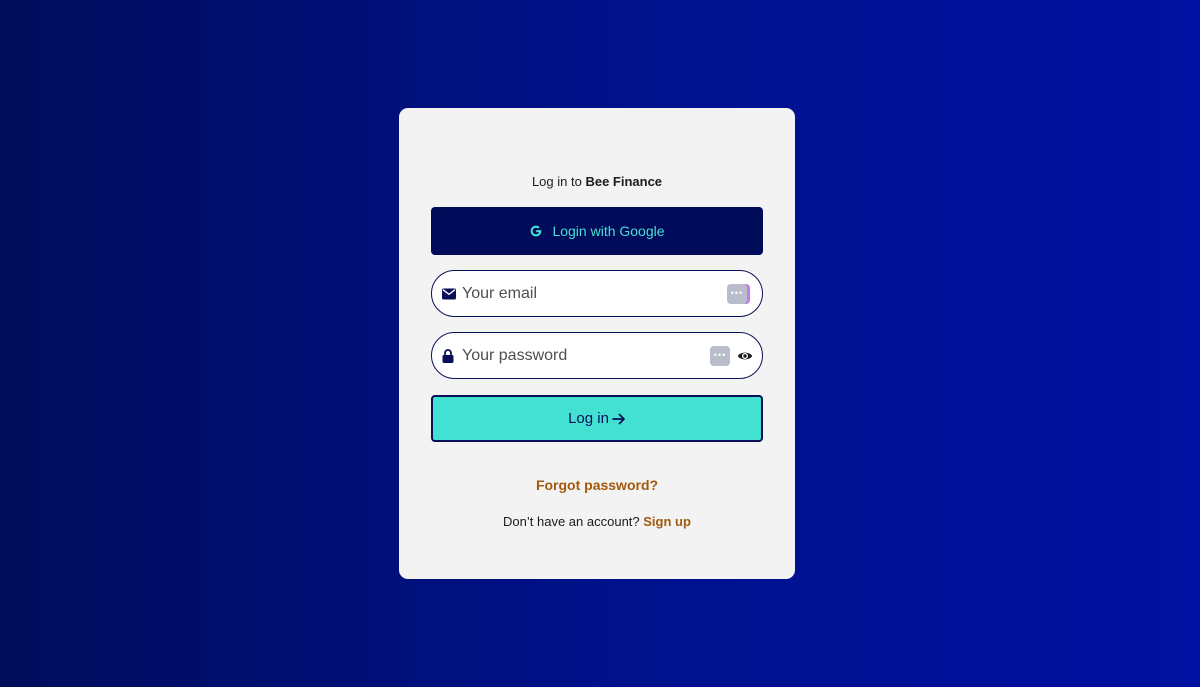 The height and width of the screenshot is (687, 1200). Describe the element at coordinates (597, 485) in the screenshot. I see `forgot-password-link: Forgot password?` at that location.